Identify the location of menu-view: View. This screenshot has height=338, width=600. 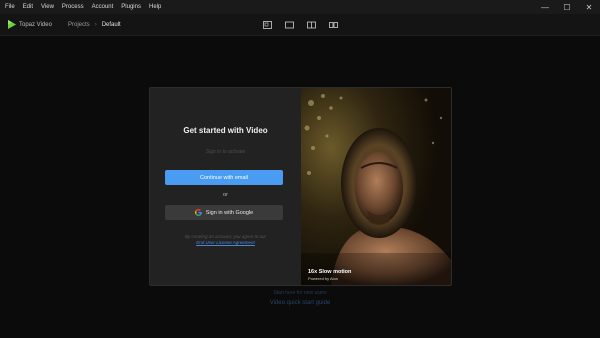
(47, 7).